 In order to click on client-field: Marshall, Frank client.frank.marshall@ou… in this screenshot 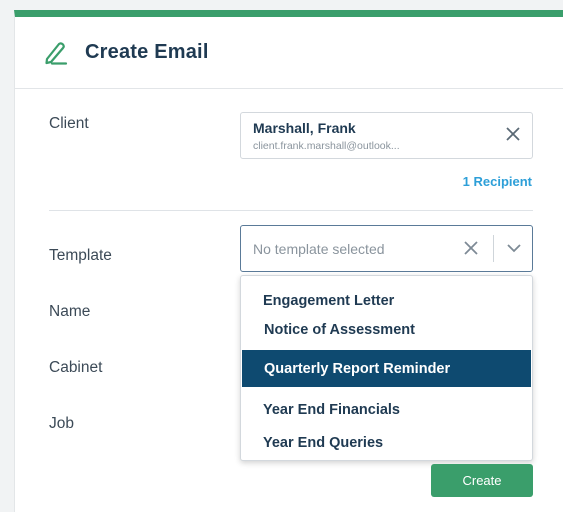, I will do `click(386, 135)`.